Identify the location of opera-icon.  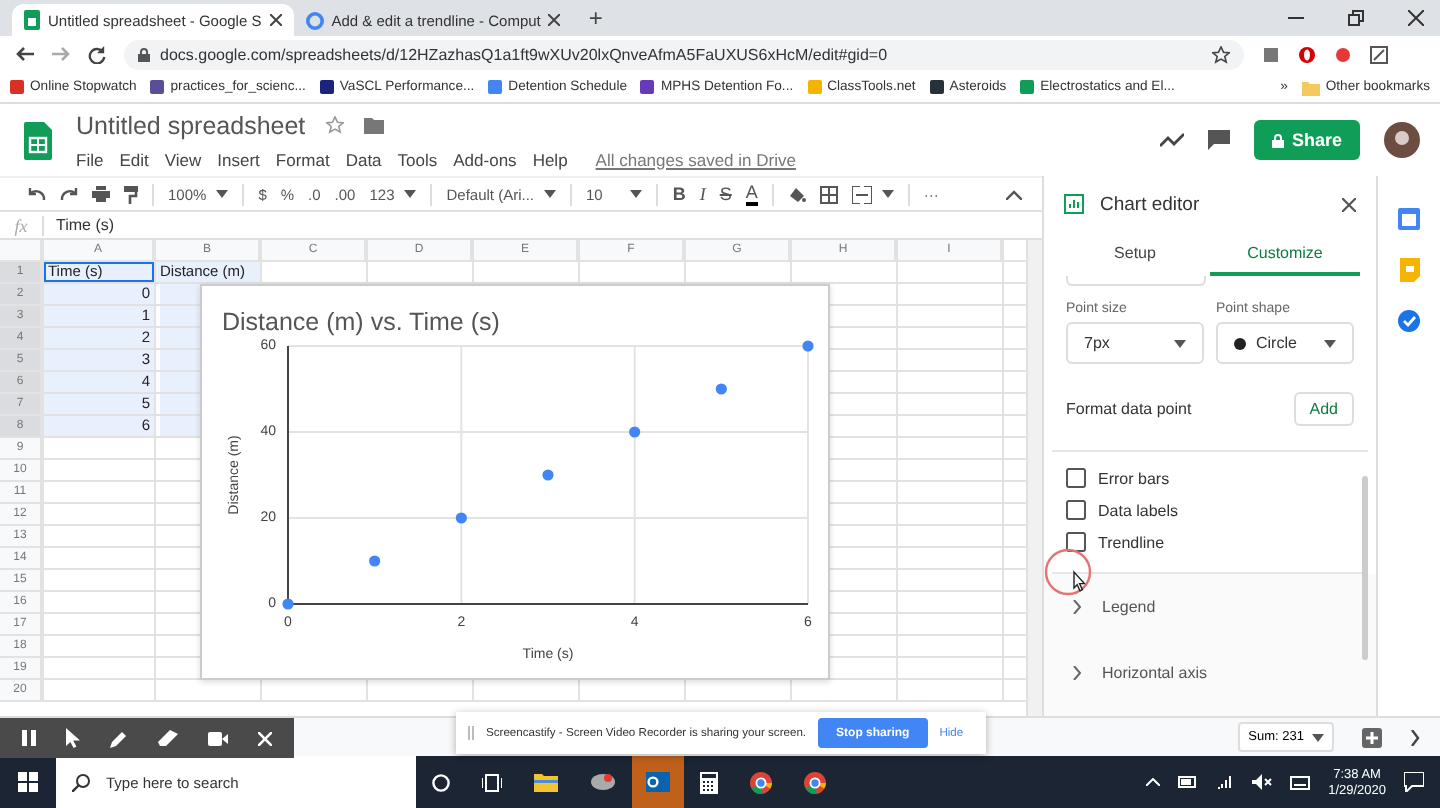
(1307, 54).